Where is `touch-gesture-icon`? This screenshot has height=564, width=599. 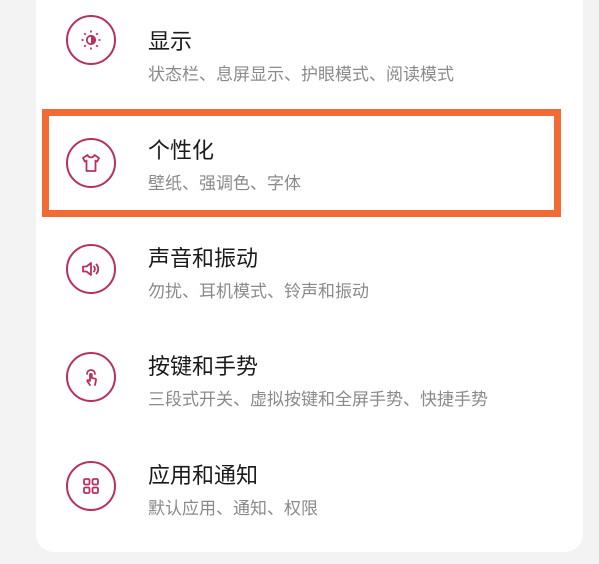
touch-gesture-icon is located at coordinates (91, 377).